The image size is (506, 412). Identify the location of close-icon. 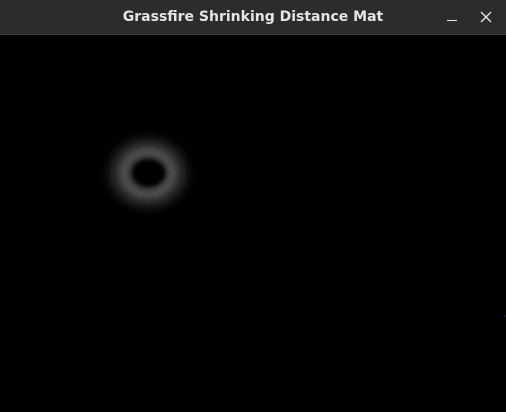
(486, 17).